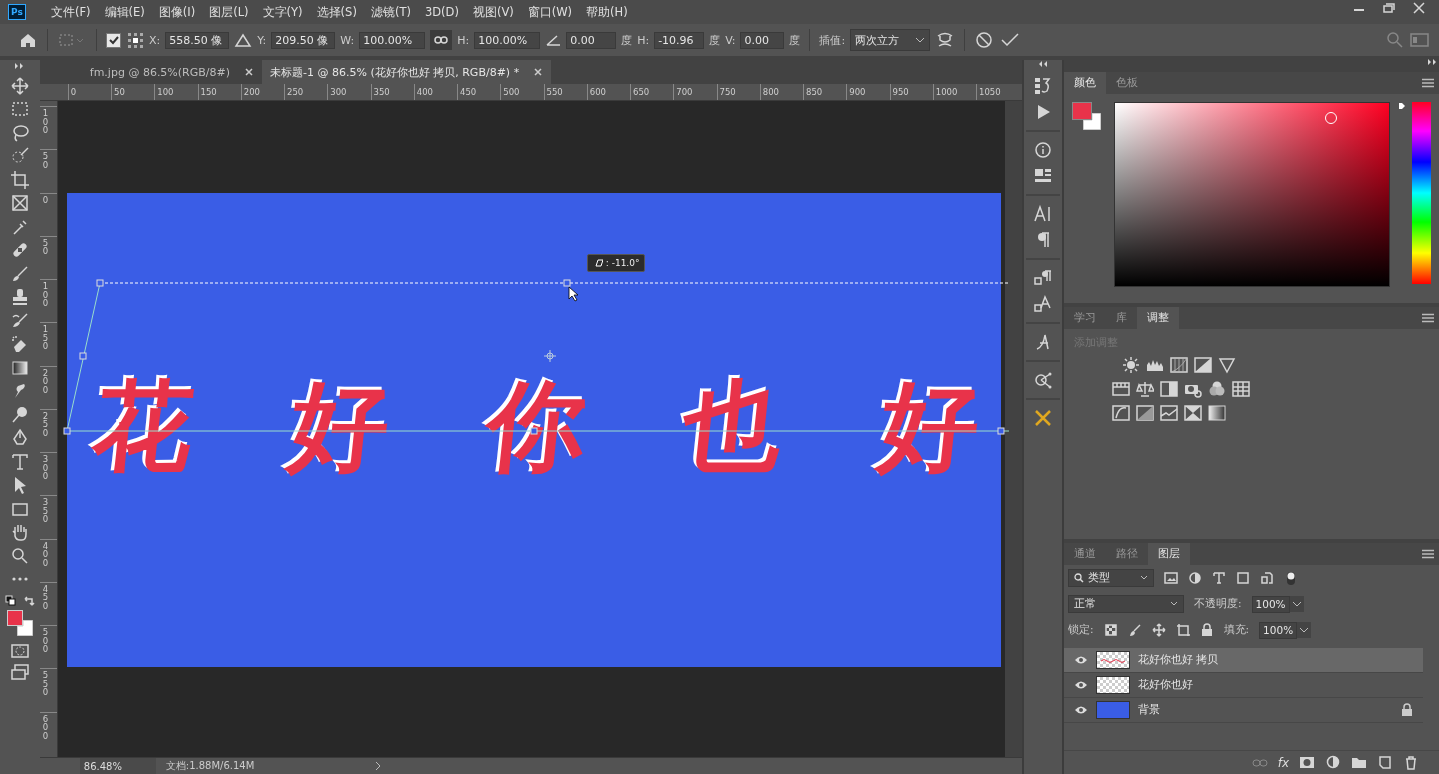  I want to click on grid-icon, so click(1241, 389).